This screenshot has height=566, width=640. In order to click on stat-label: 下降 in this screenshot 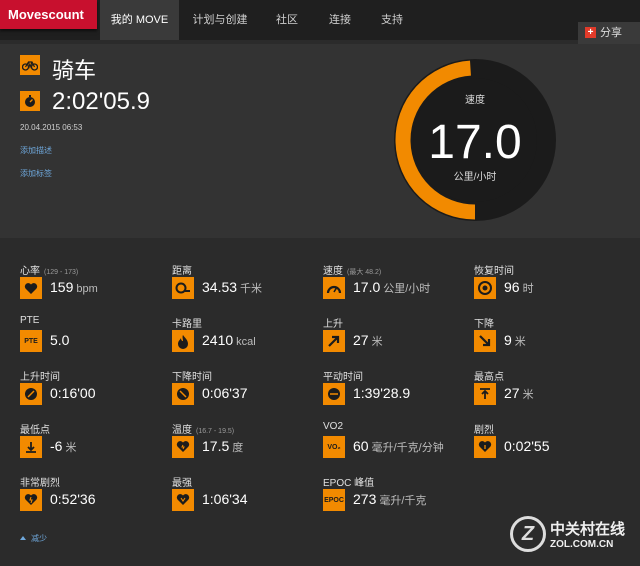, I will do `click(486, 322)`.